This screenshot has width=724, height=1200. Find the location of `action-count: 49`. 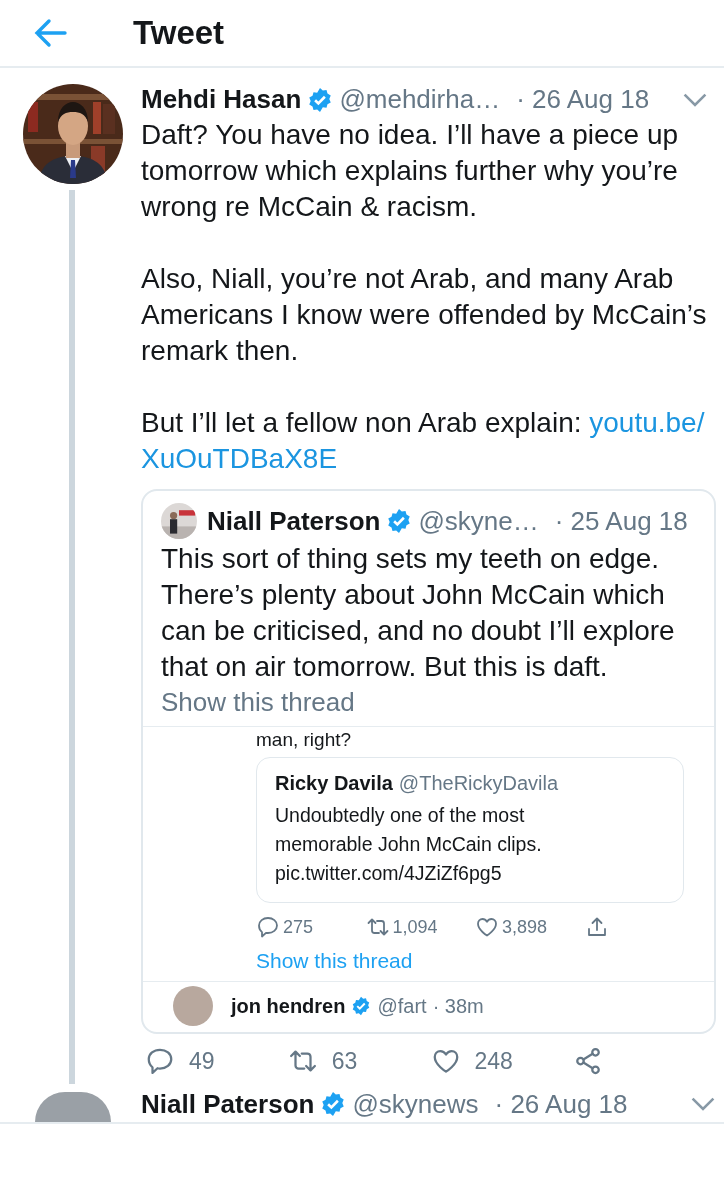

action-count: 49 is located at coordinates (202, 1061).